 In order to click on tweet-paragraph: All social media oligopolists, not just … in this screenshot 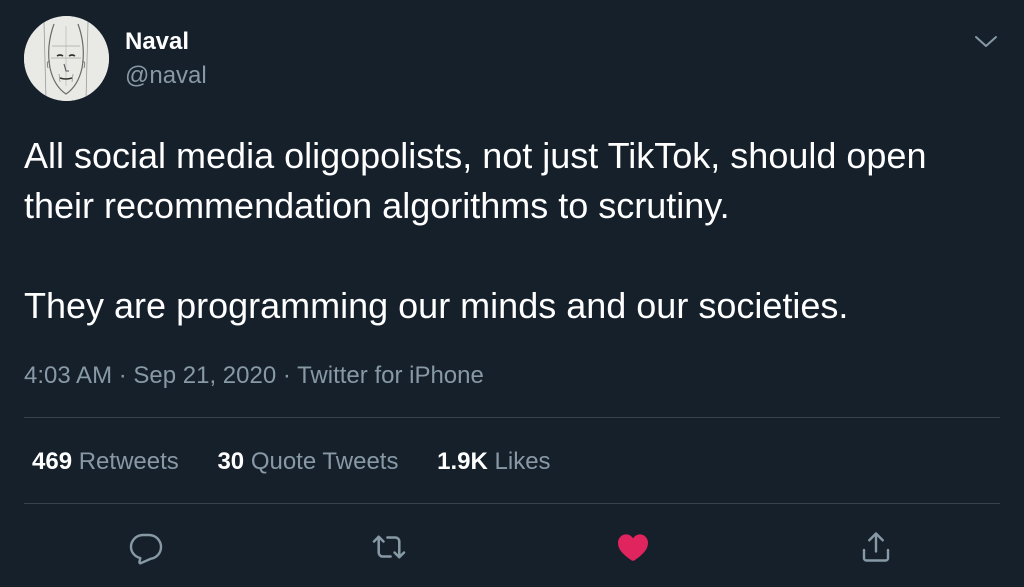, I will do `click(475, 180)`.